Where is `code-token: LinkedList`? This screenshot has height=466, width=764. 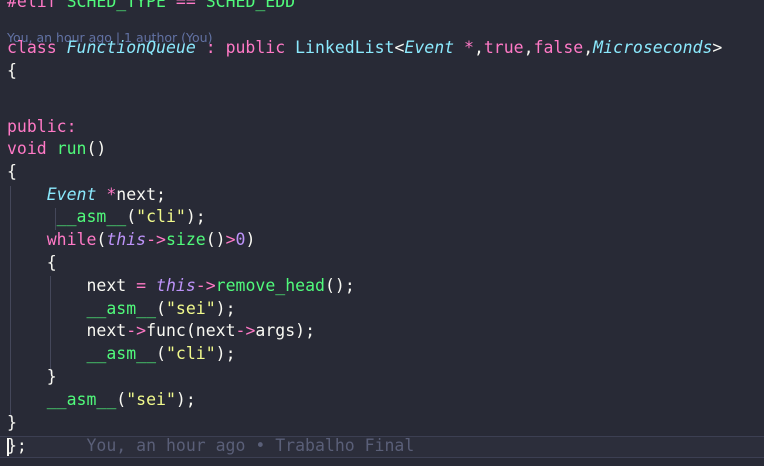
code-token: LinkedList is located at coordinates (345, 47).